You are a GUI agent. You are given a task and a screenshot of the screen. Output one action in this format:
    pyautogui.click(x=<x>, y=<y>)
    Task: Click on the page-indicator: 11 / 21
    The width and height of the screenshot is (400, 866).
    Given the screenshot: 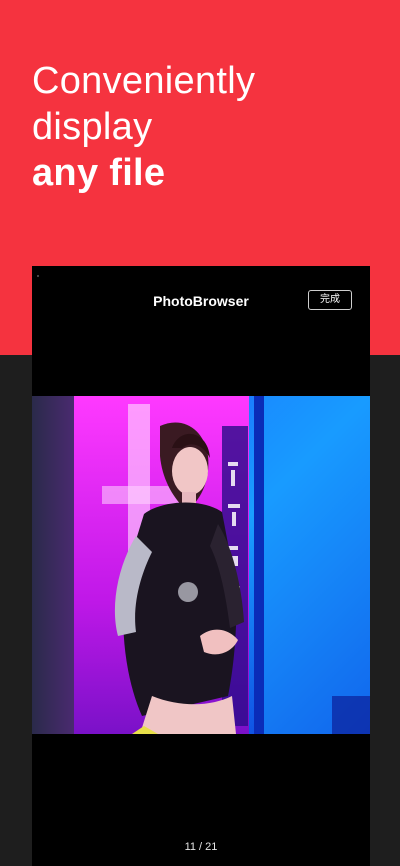 What is the action you would take?
    pyautogui.click(x=201, y=847)
    